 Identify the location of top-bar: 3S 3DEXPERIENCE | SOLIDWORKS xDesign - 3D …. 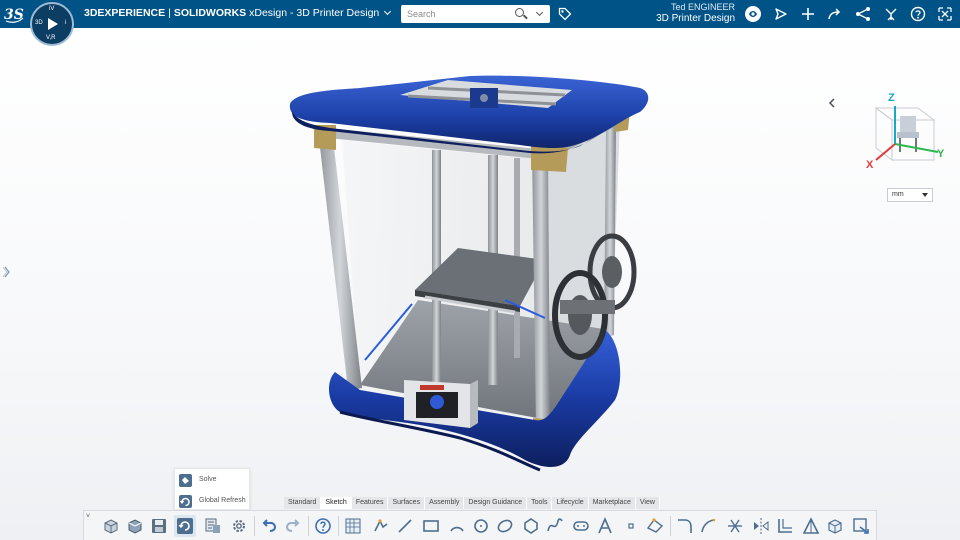
(480, 14).